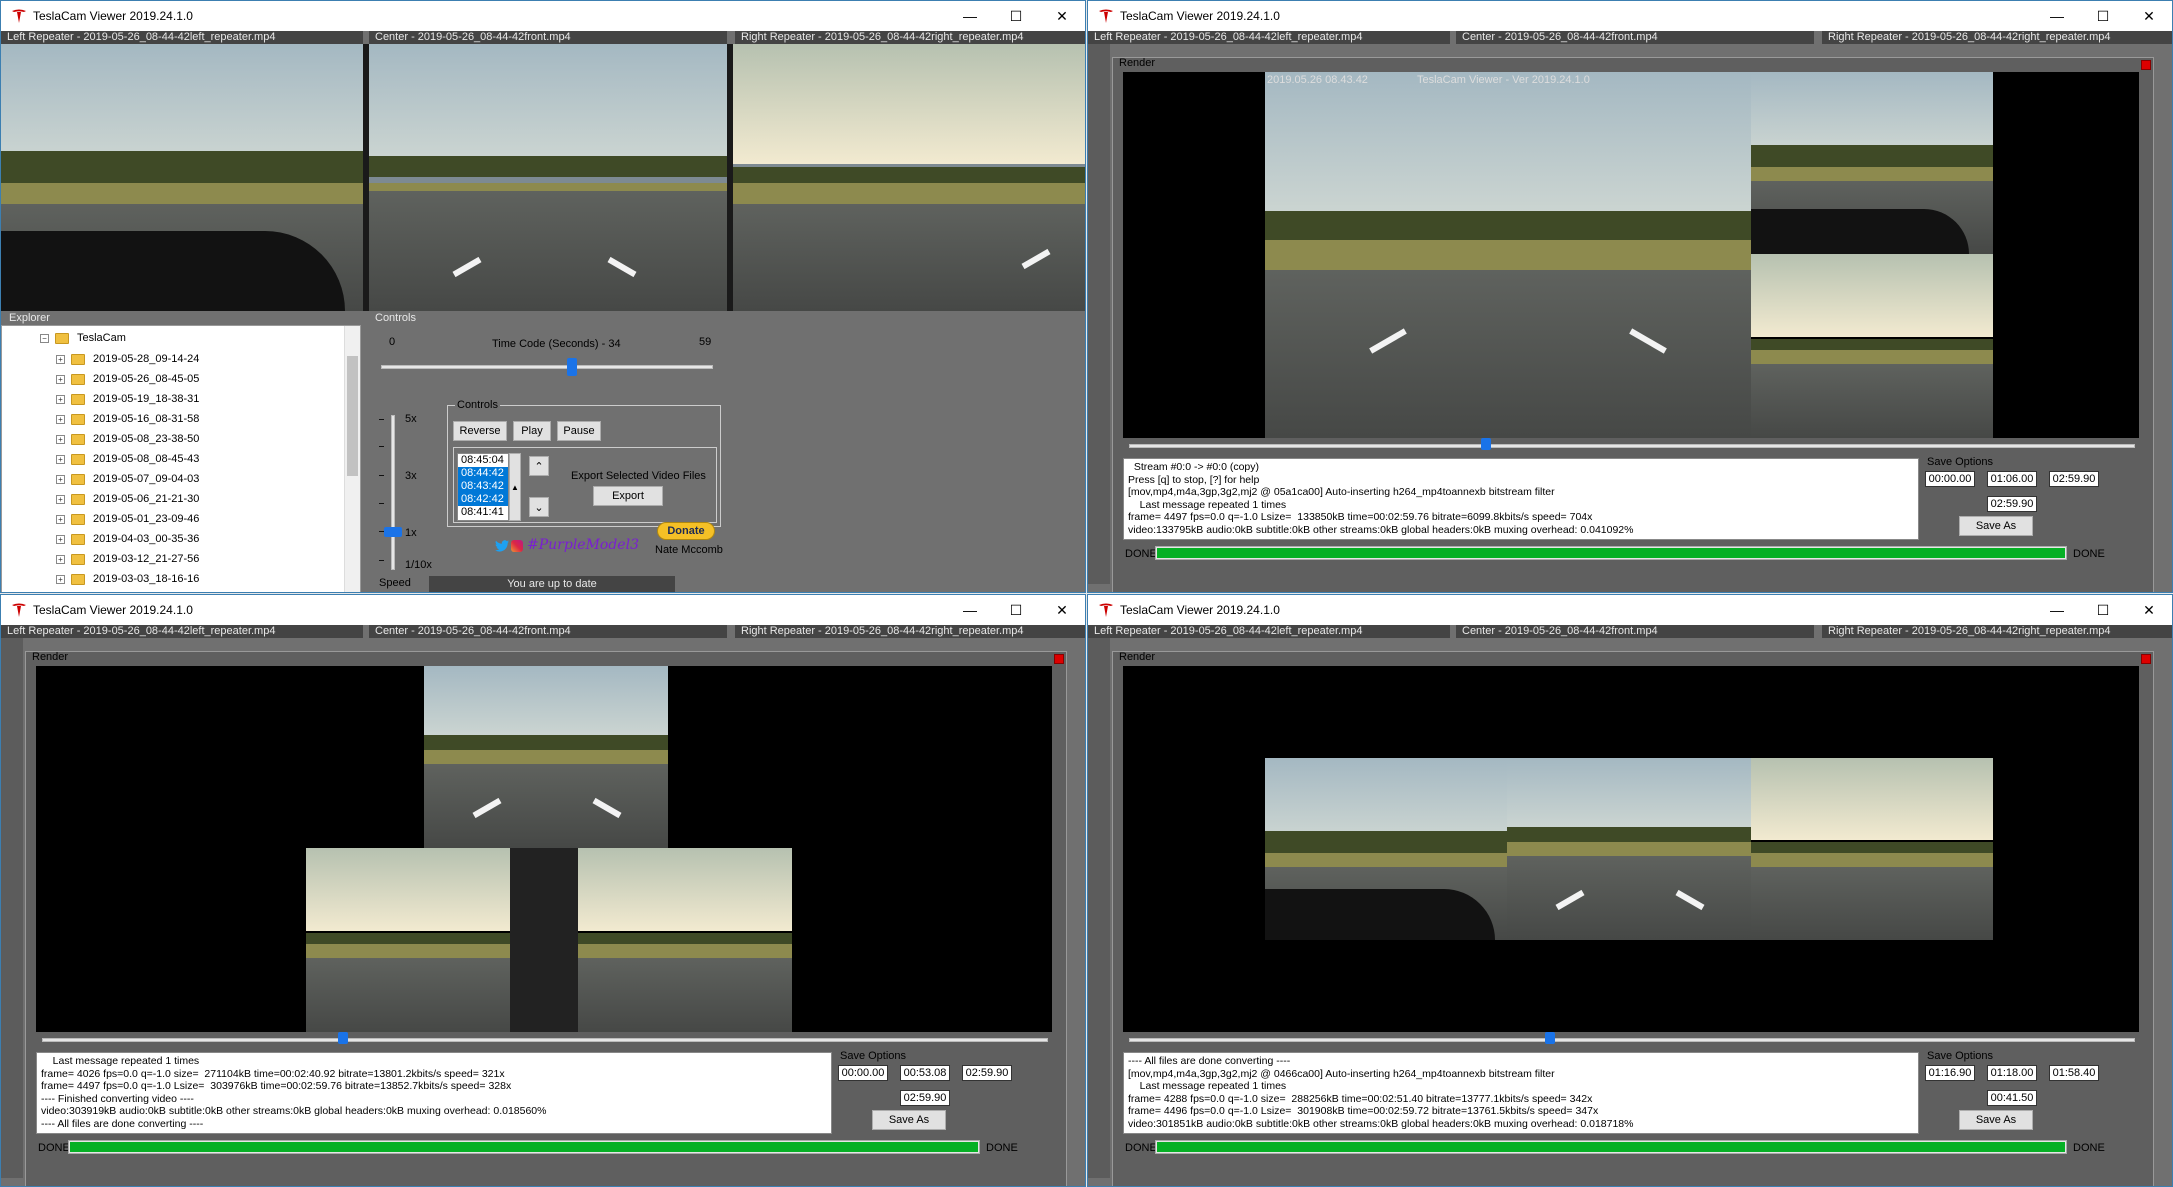 The height and width of the screenshot is (1187, 2173). I want to click on social-hashtag: #PurpleModel3, so click(583, 545).